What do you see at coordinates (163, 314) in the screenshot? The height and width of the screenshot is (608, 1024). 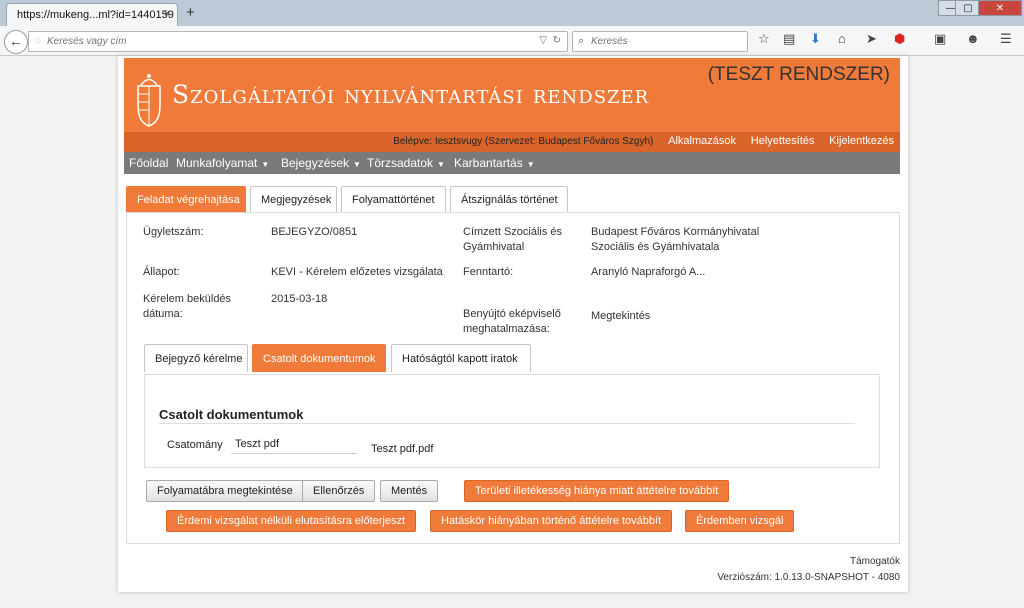 I see `bekuldes-label-line-2: dátuma:` at bounding box center [163, 314].